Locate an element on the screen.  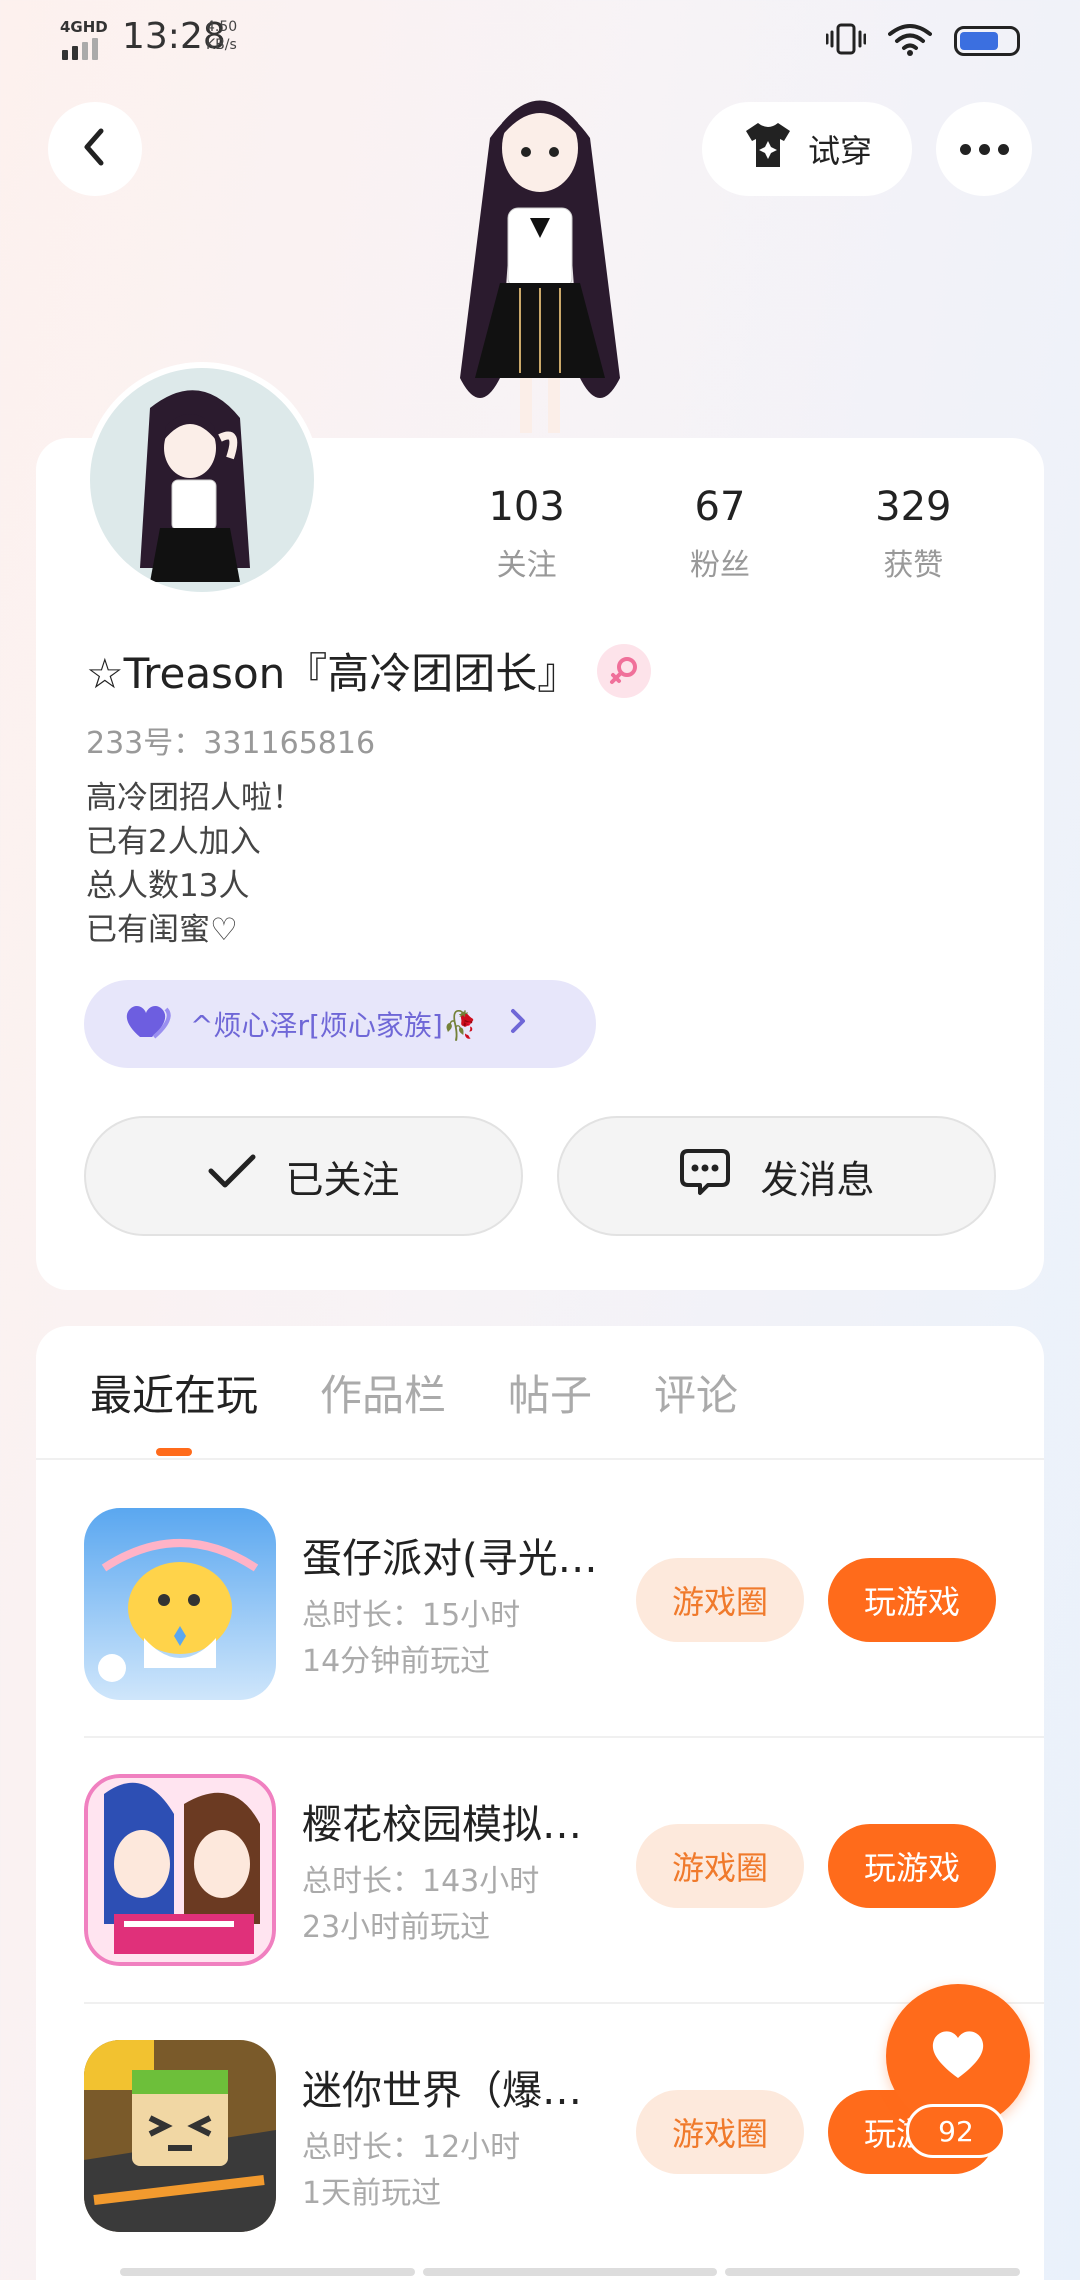
send-message-button: 发消息 is located at coordinates (776, 1176).